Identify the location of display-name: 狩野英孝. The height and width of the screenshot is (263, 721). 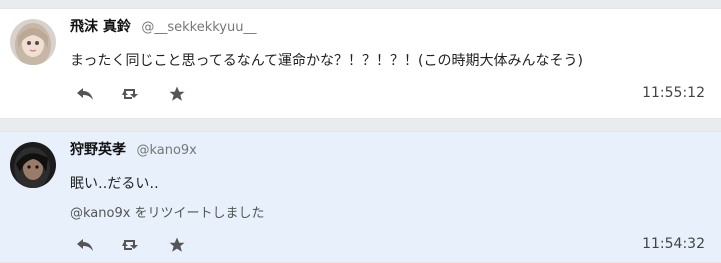
(98, 150).